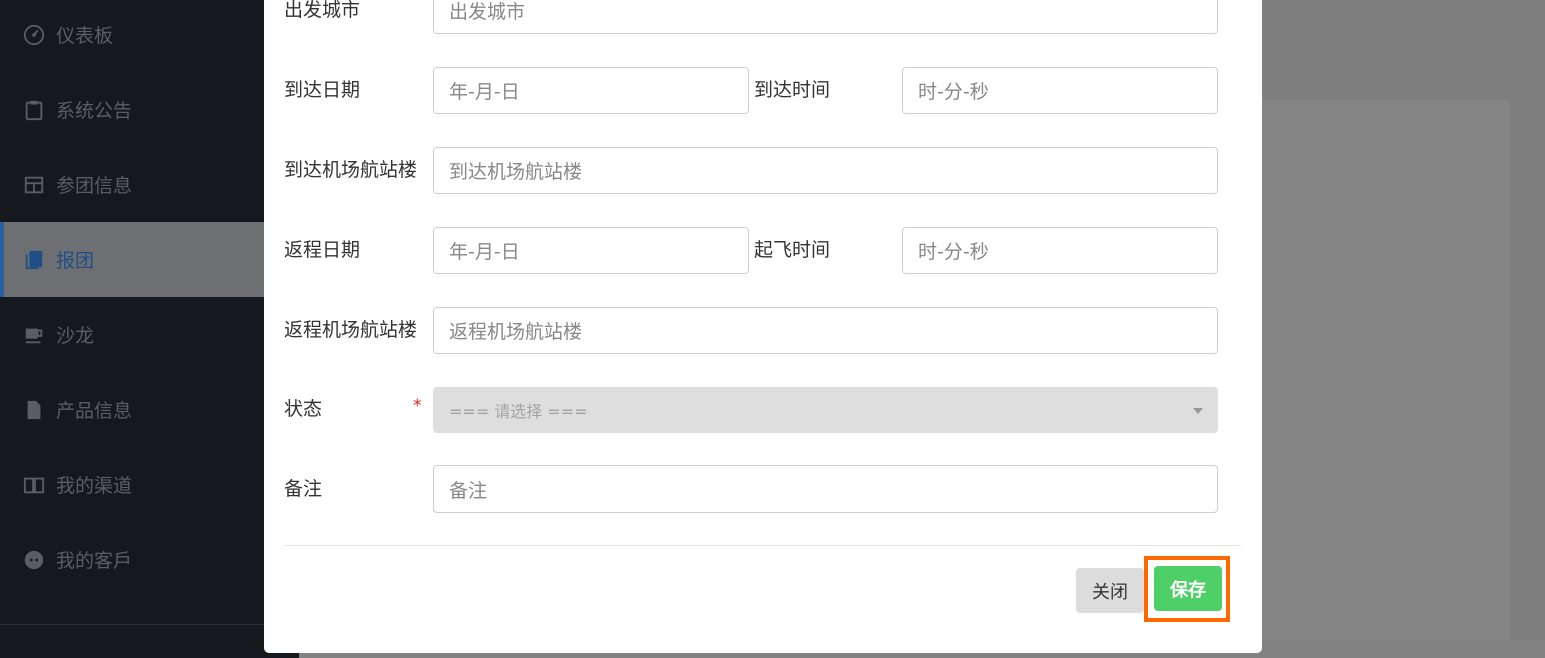  Describe the element at coordinates (792, 90) in the screenshot. I see `arrival-time-label: 到达时间` at that location.